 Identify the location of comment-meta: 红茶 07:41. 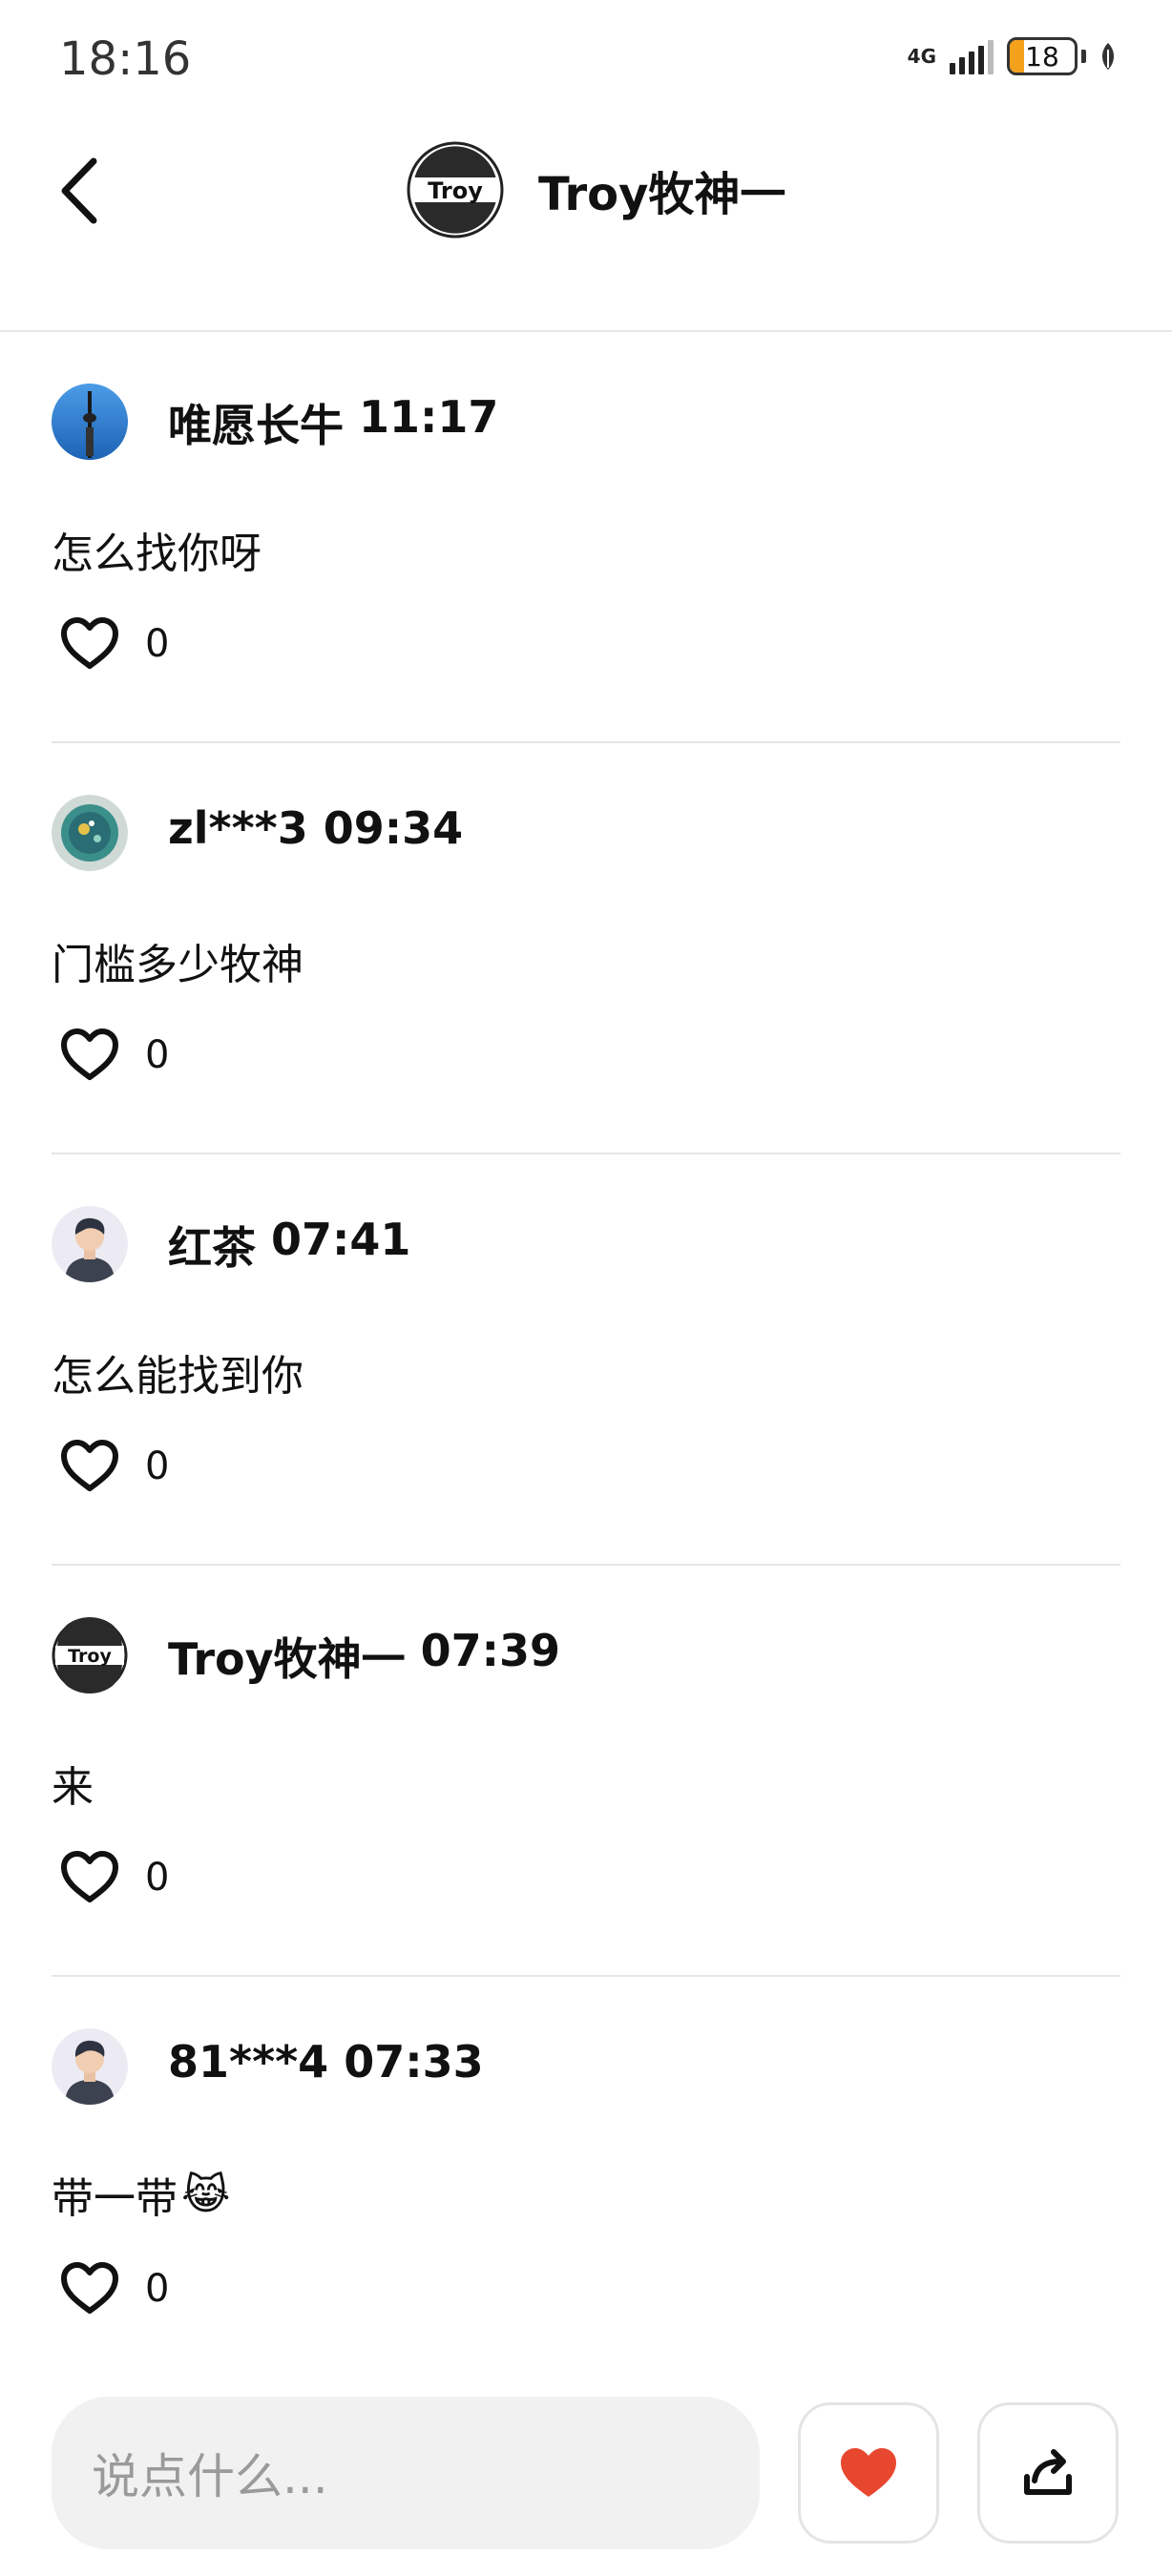
(289, 1245).